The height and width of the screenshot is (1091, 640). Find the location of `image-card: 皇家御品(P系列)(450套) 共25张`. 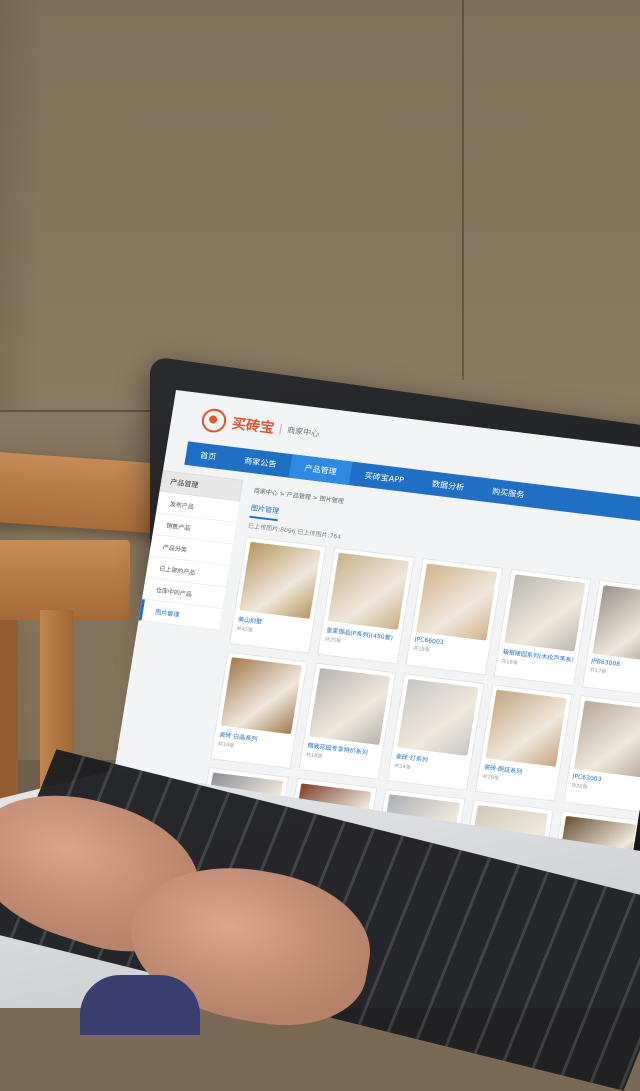

image-card: 皇家御品(P系列)(450套) 共25张 is located at coordinates (366, 606).